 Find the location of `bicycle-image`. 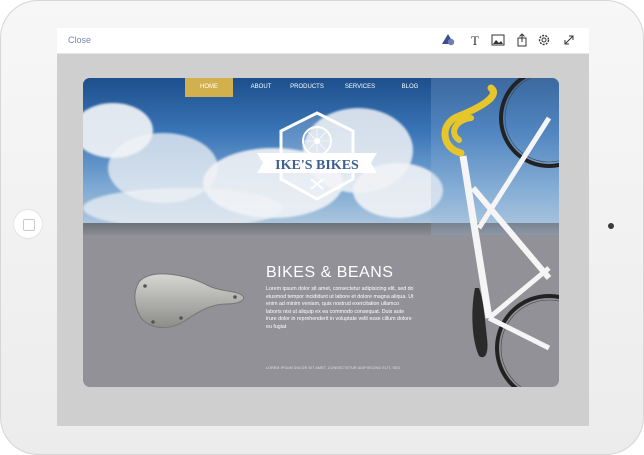

bicycle-image is located at coordinates (495, 232).